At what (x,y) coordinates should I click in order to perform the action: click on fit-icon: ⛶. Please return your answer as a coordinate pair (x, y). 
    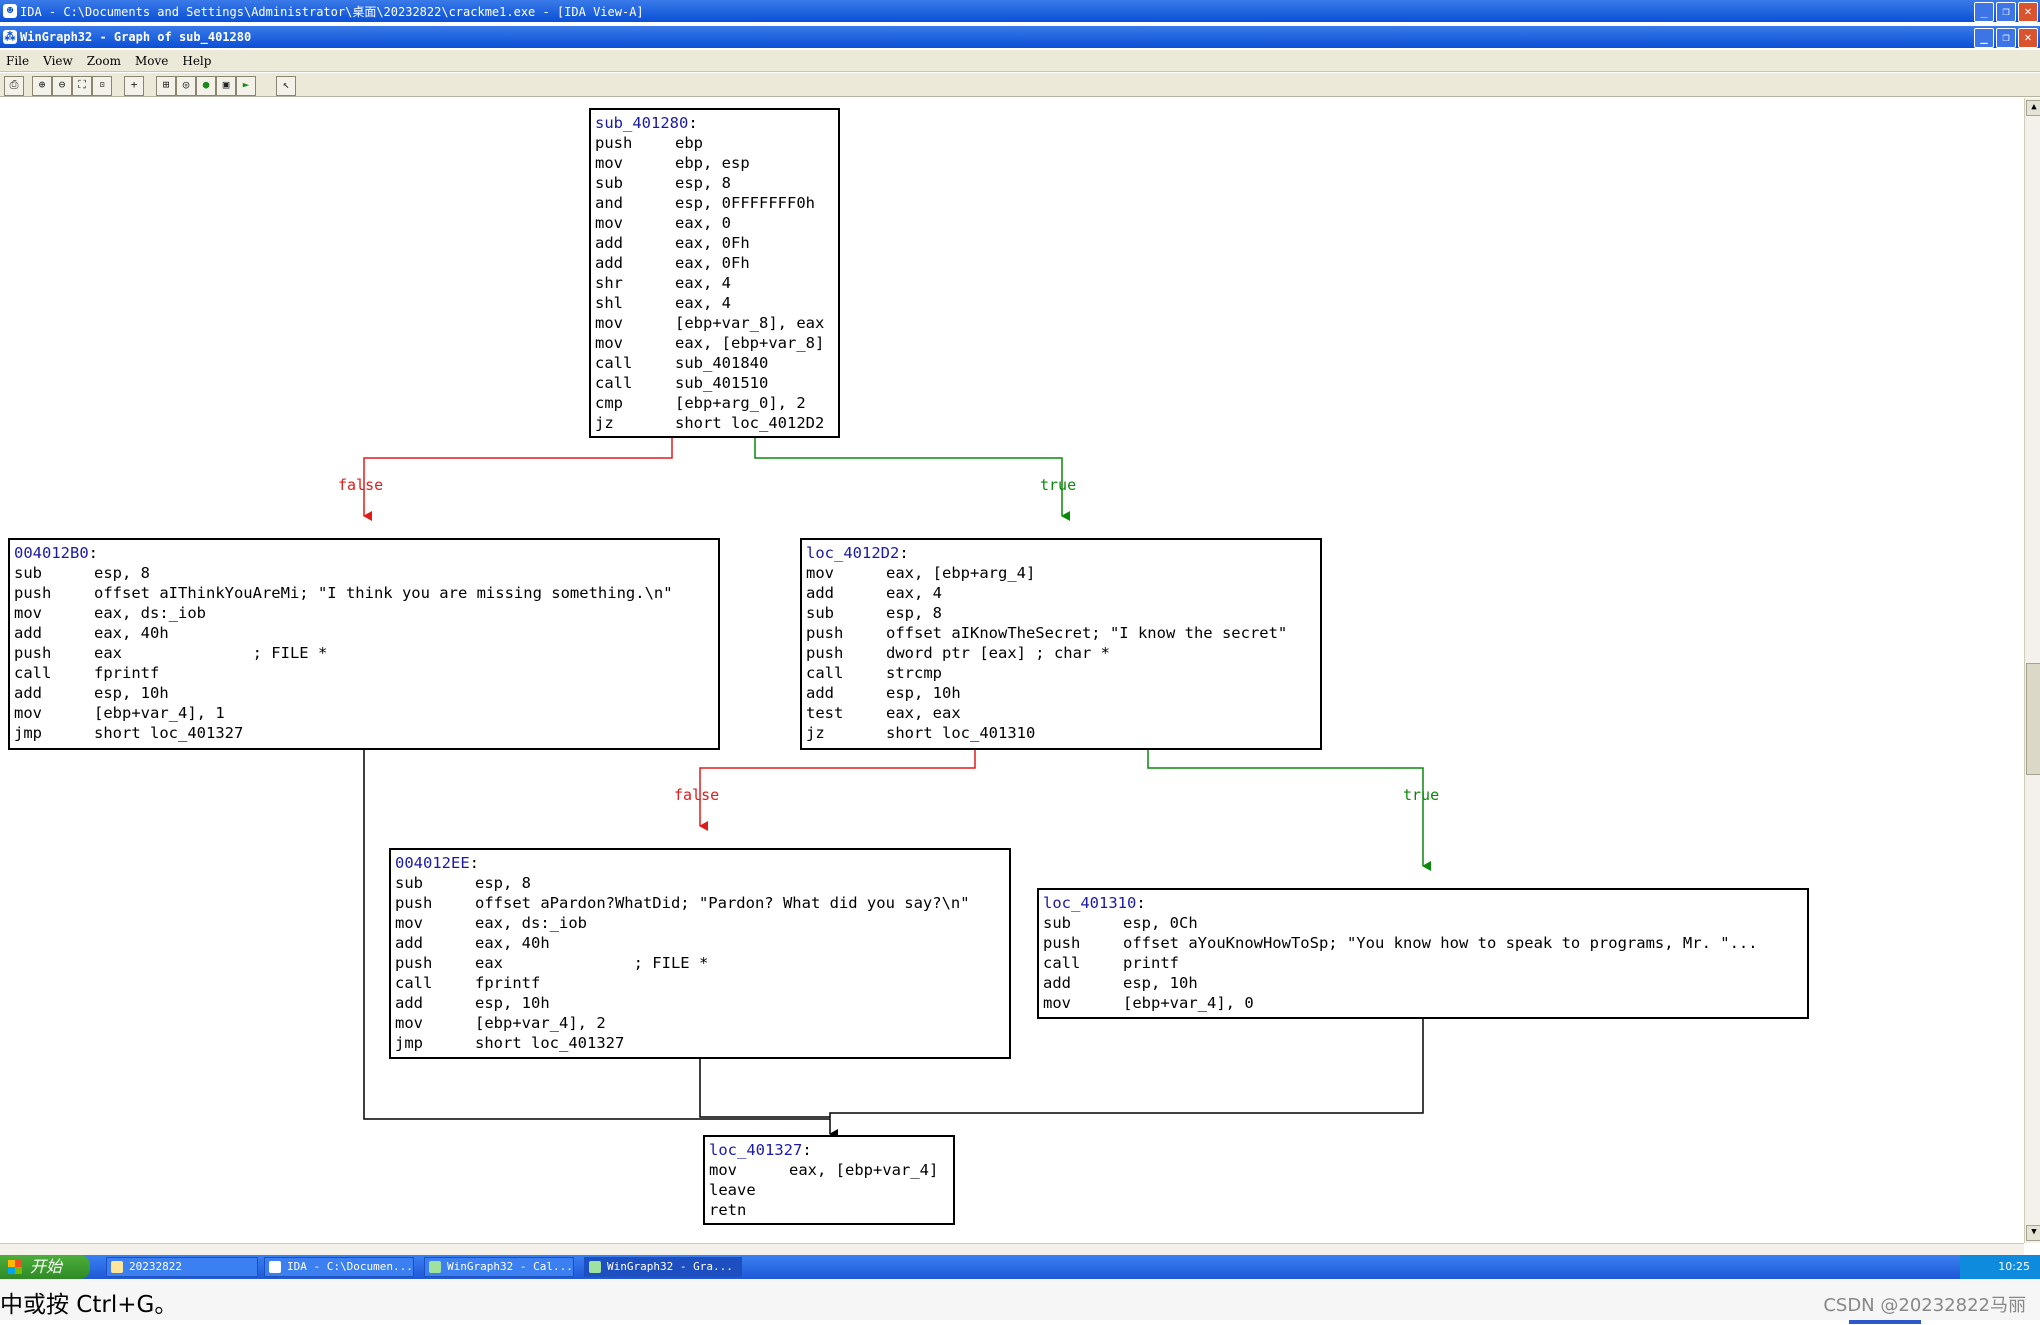
    Looking at the image, I should click on (82, 86).